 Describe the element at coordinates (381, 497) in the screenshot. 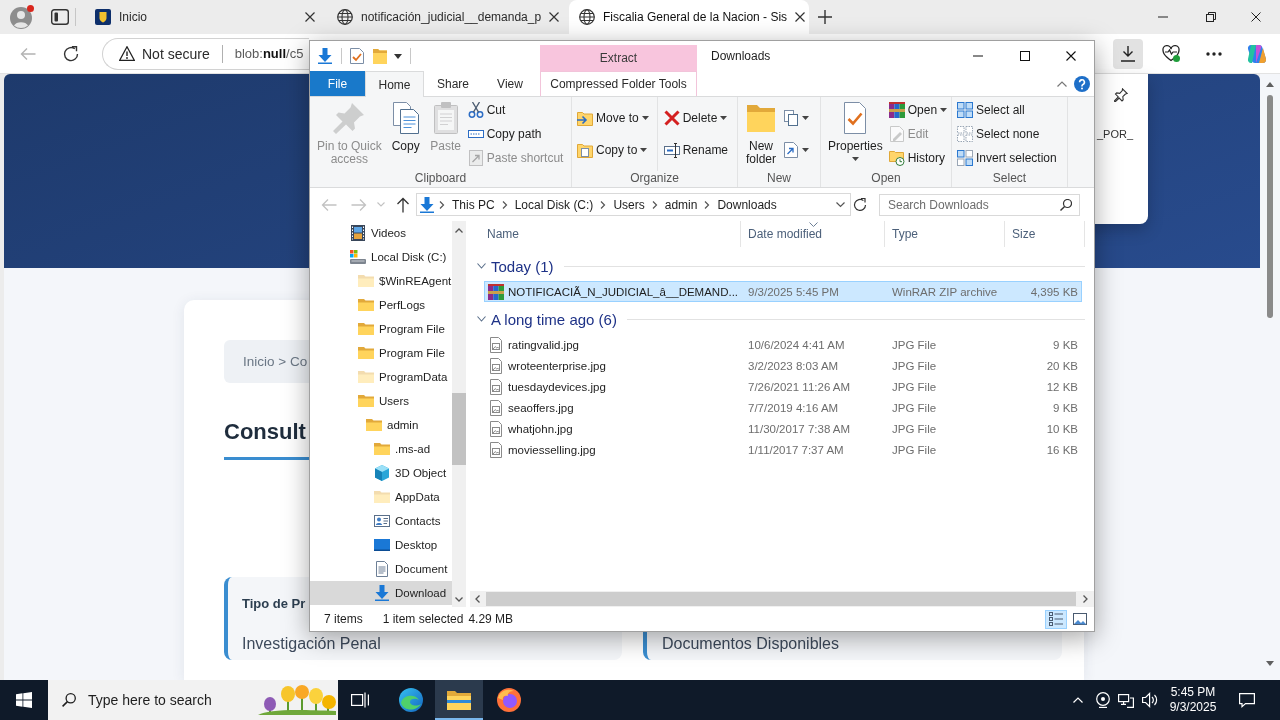

I see `tree-item: AppData` at that location.